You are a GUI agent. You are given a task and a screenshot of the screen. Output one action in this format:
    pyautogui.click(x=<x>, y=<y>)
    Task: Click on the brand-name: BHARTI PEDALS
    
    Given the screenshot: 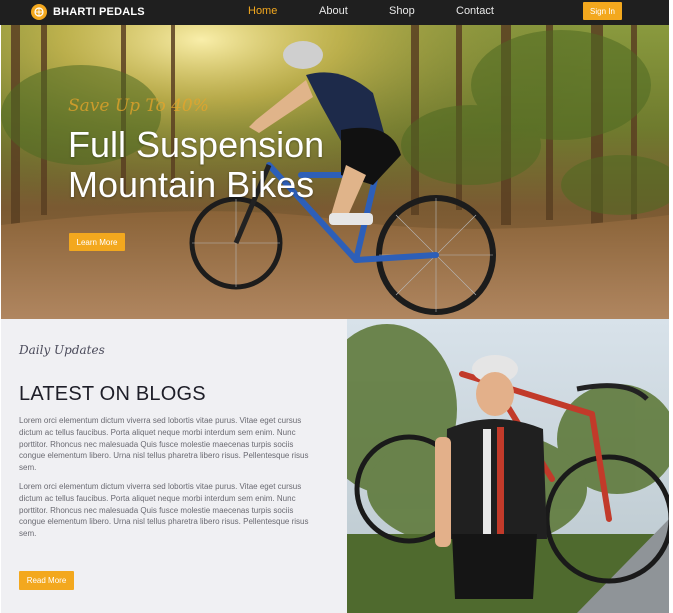 What is the action you would take?
    pyautogui.click(x=99, y=12)
    